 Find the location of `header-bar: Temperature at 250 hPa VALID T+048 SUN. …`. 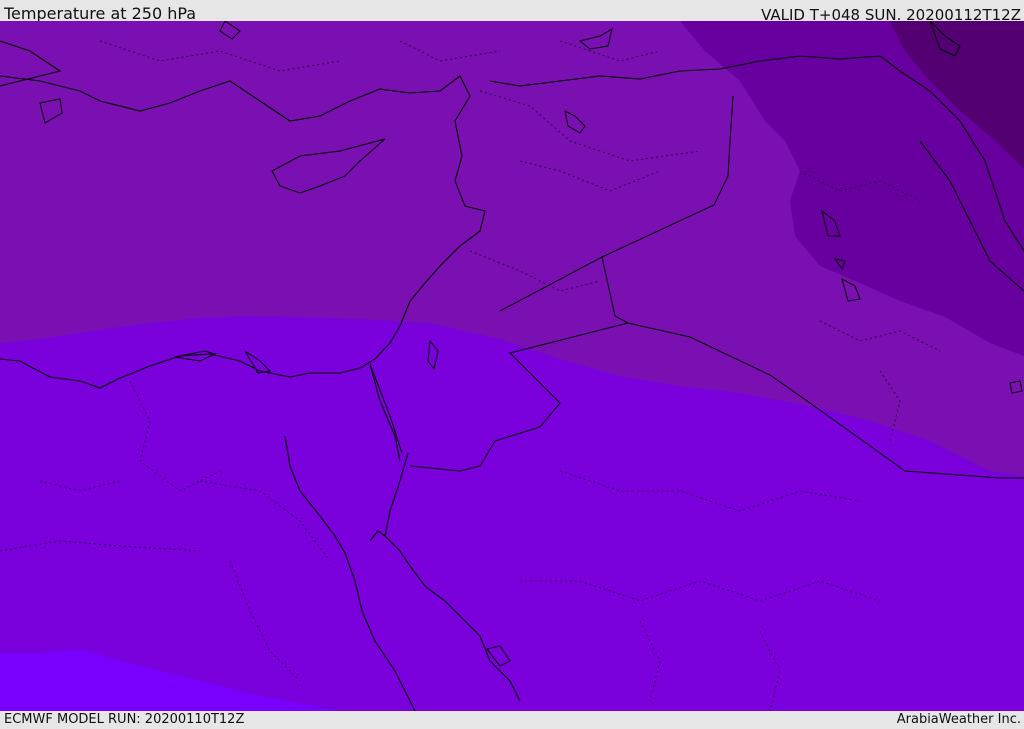

header-bar: Temperature at 250 hPa VALID T+048 SUN. … is located at coordinates (512, 12).